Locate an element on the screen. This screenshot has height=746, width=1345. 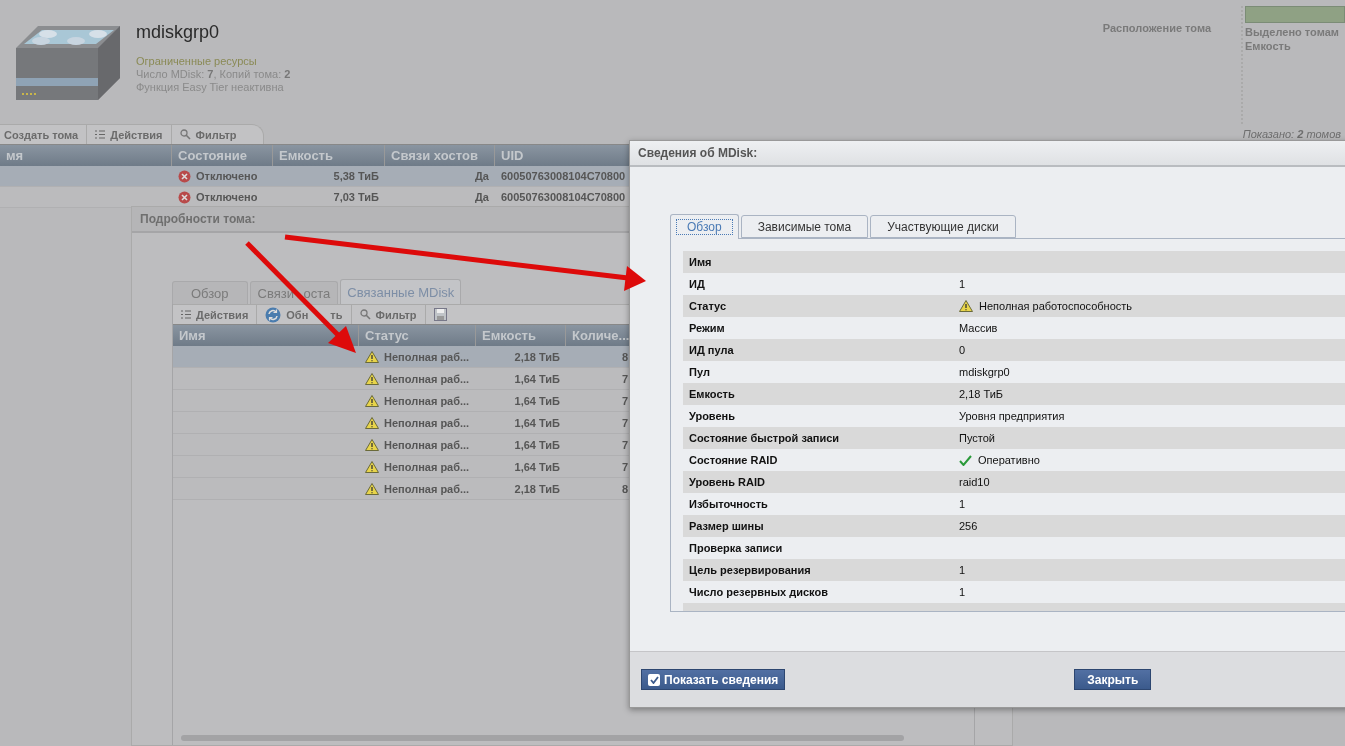
capacity-label: Емкость is located at coordinates (1268, 46).